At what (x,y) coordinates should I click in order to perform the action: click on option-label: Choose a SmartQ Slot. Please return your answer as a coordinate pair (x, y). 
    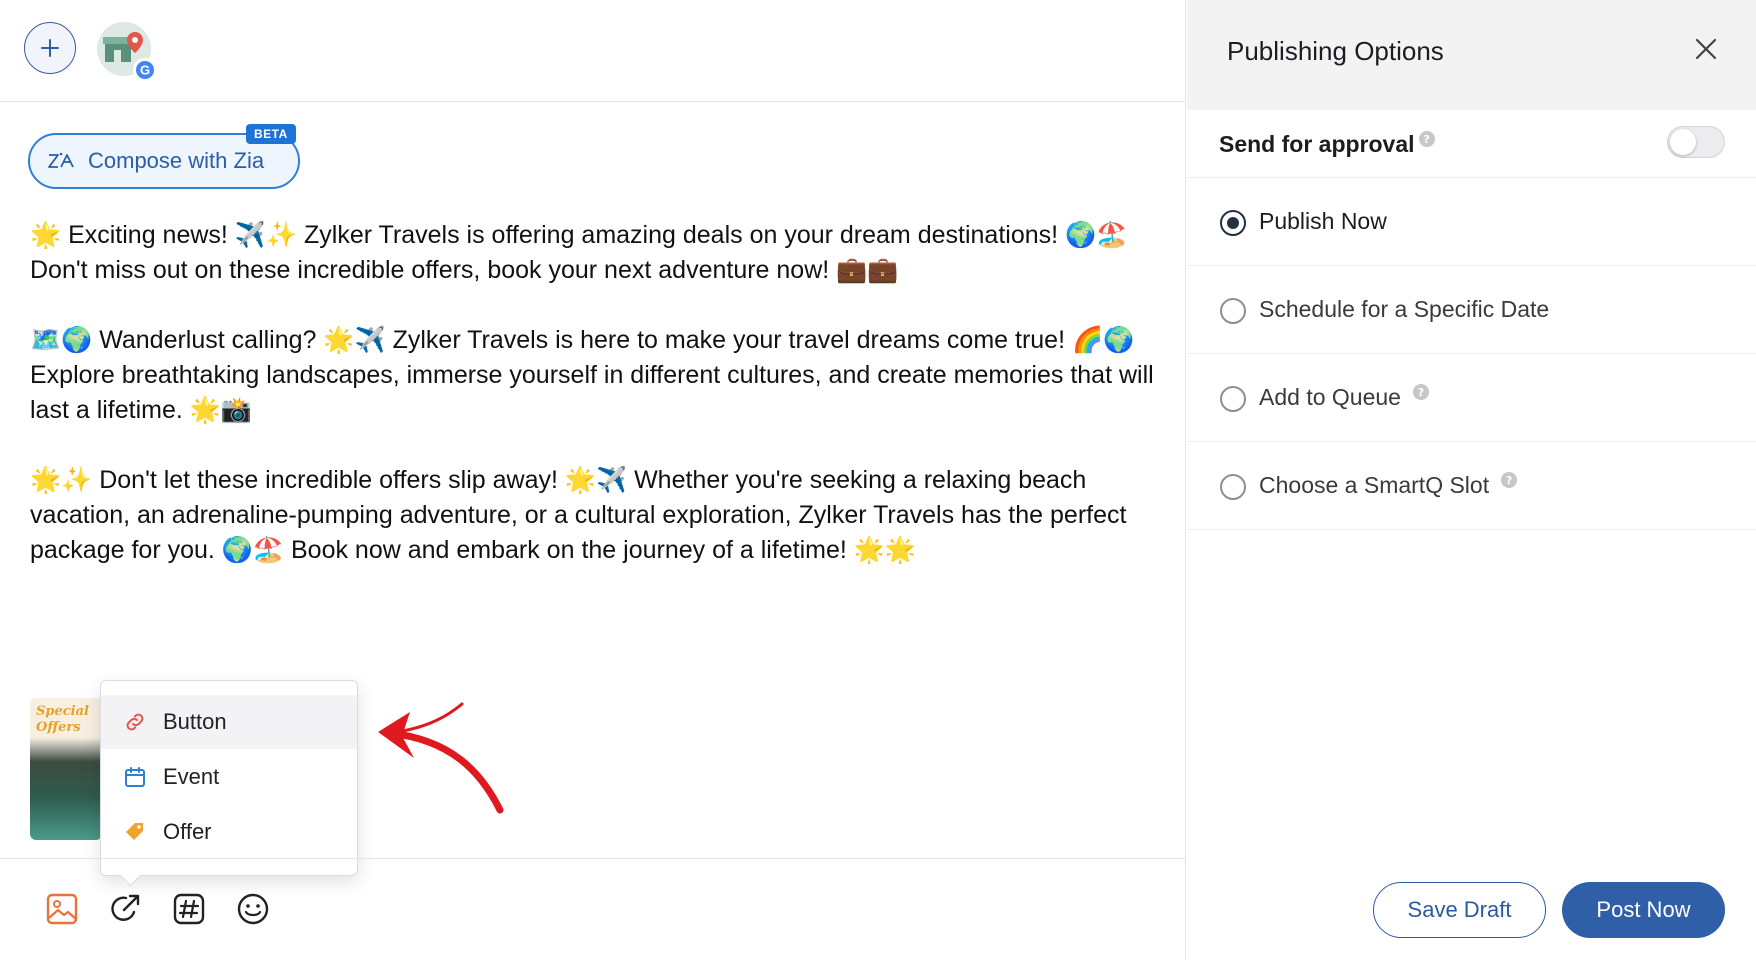
    Looking at the image, I should click on (1374, 485).